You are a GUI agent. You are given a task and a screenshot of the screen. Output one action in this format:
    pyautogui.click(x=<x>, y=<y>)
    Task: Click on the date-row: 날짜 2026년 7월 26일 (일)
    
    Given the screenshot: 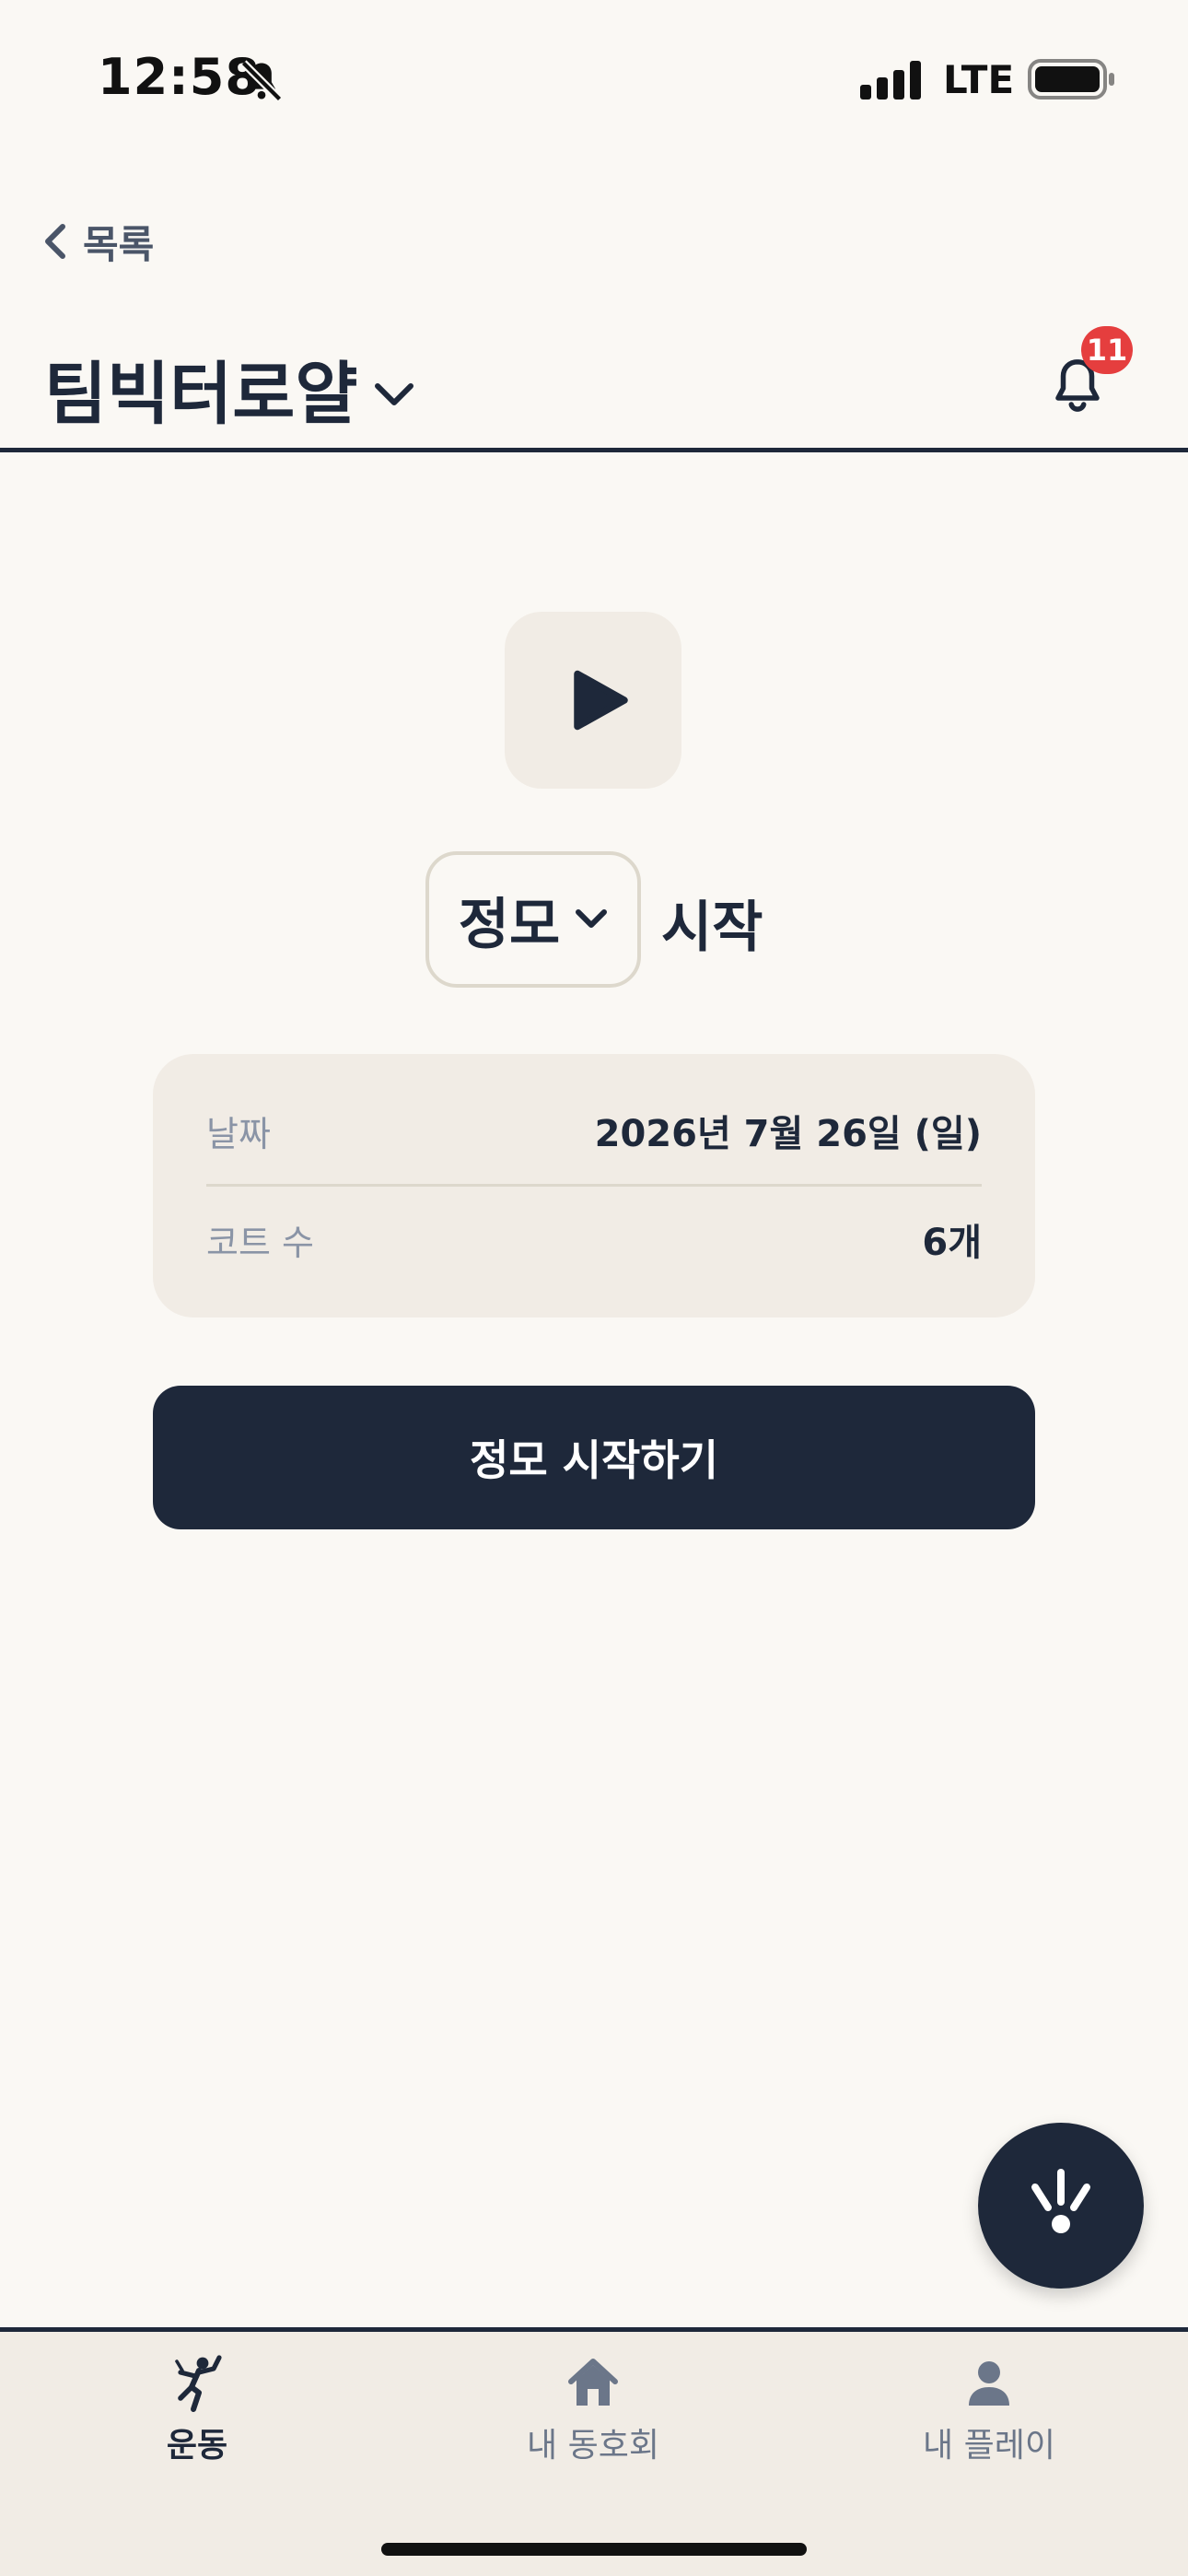 What is the action you would take?
    pyautogui.click(x=594, y=1130)
    